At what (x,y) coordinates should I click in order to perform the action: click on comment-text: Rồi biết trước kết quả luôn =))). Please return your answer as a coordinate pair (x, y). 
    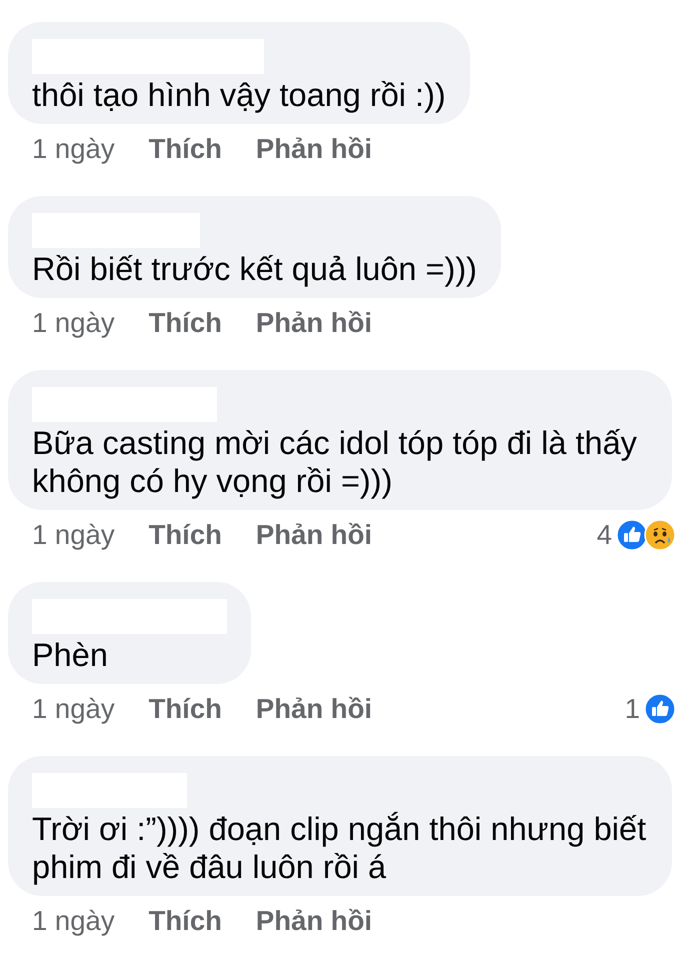
    Looking at the image, I should click on (254, 269).